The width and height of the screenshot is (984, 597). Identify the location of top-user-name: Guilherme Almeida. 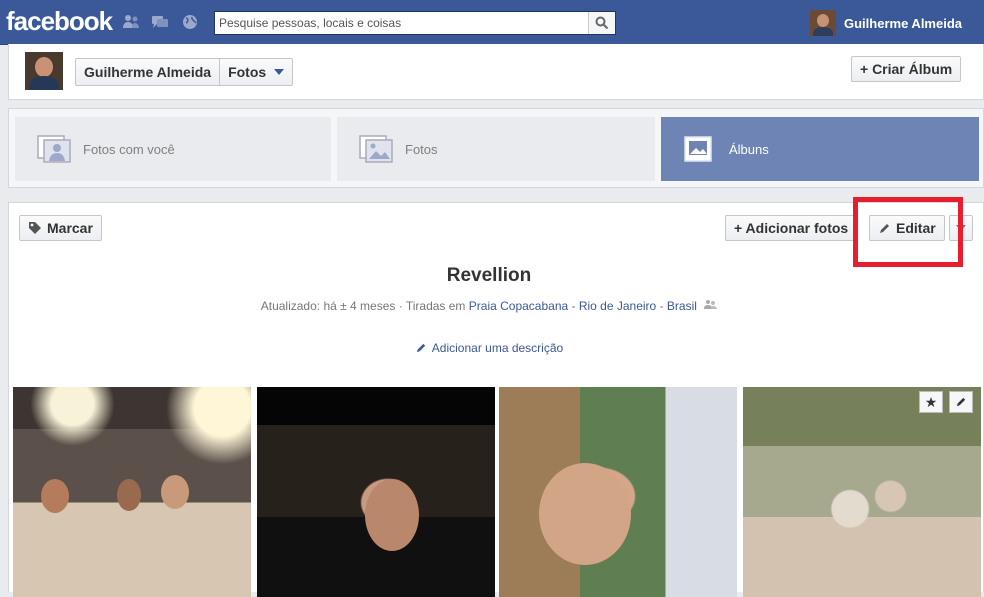
(903, 23).